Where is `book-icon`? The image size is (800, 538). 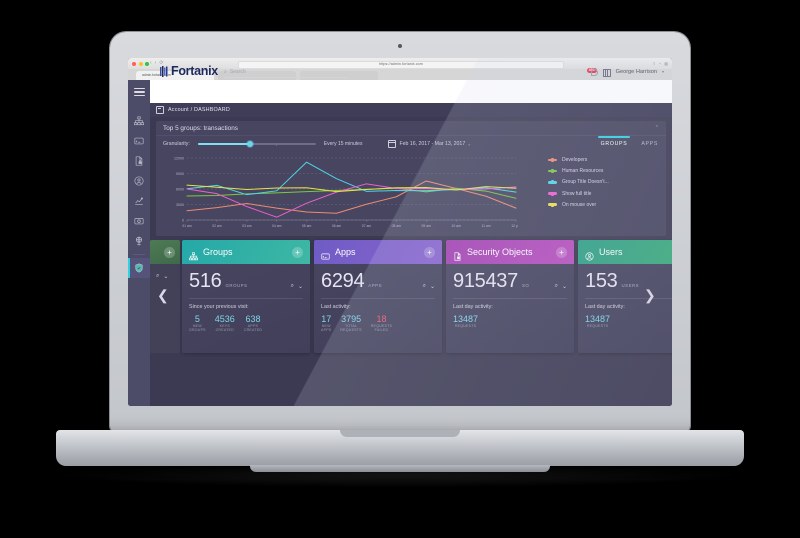
book-icon is located at coordinates (606, 72).